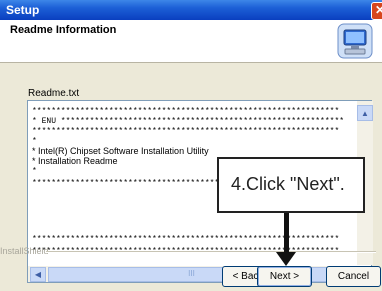 Image resolution: width=382 pixels, height=291 pixels. Describe the element at coordinates (75, 161) in the screenshot. I see `readme-line: * Installation Readme` at that location.